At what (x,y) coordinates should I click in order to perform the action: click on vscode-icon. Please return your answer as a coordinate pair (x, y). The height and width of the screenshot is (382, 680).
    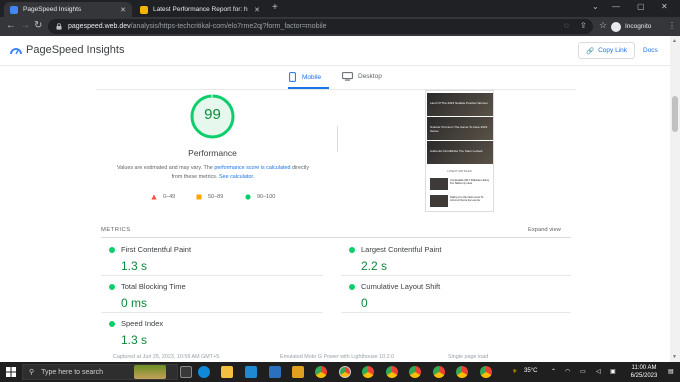
    Looking at the image, I should click on (251, 372).